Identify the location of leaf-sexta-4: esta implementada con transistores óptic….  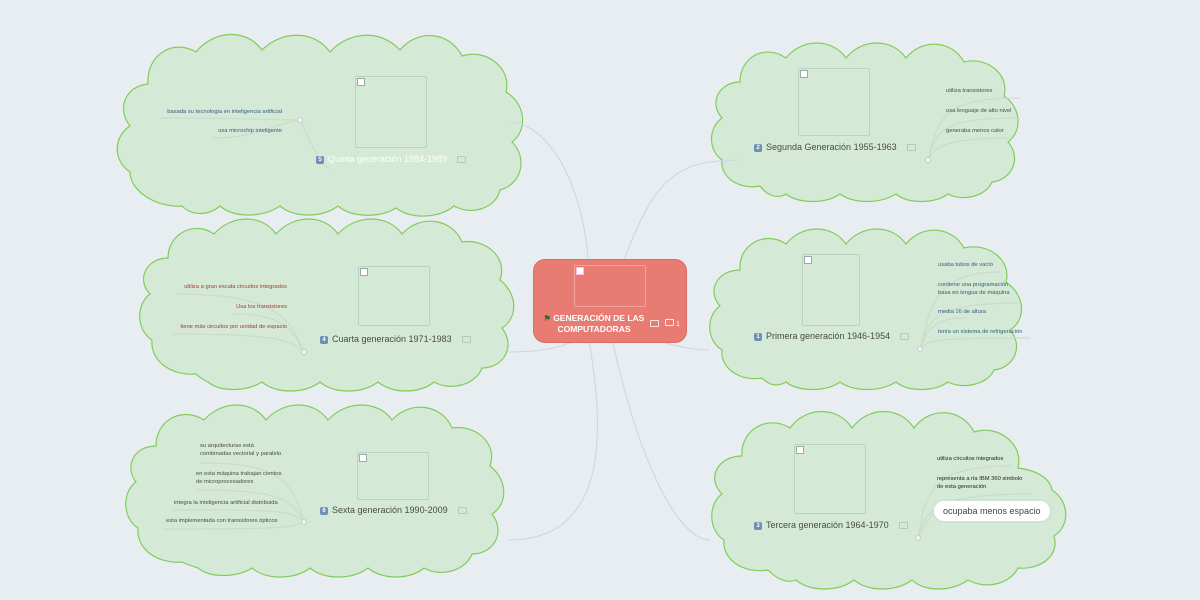
(222, 521).